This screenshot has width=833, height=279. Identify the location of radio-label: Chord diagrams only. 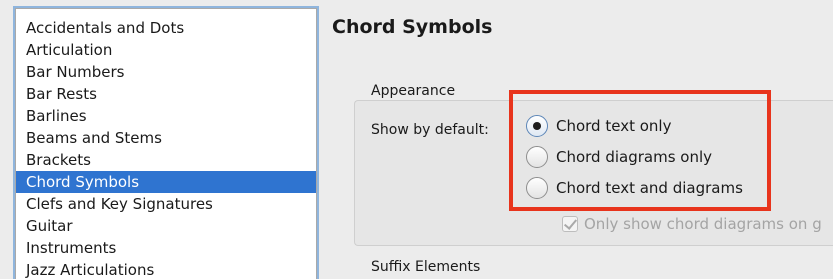
(634, 157).